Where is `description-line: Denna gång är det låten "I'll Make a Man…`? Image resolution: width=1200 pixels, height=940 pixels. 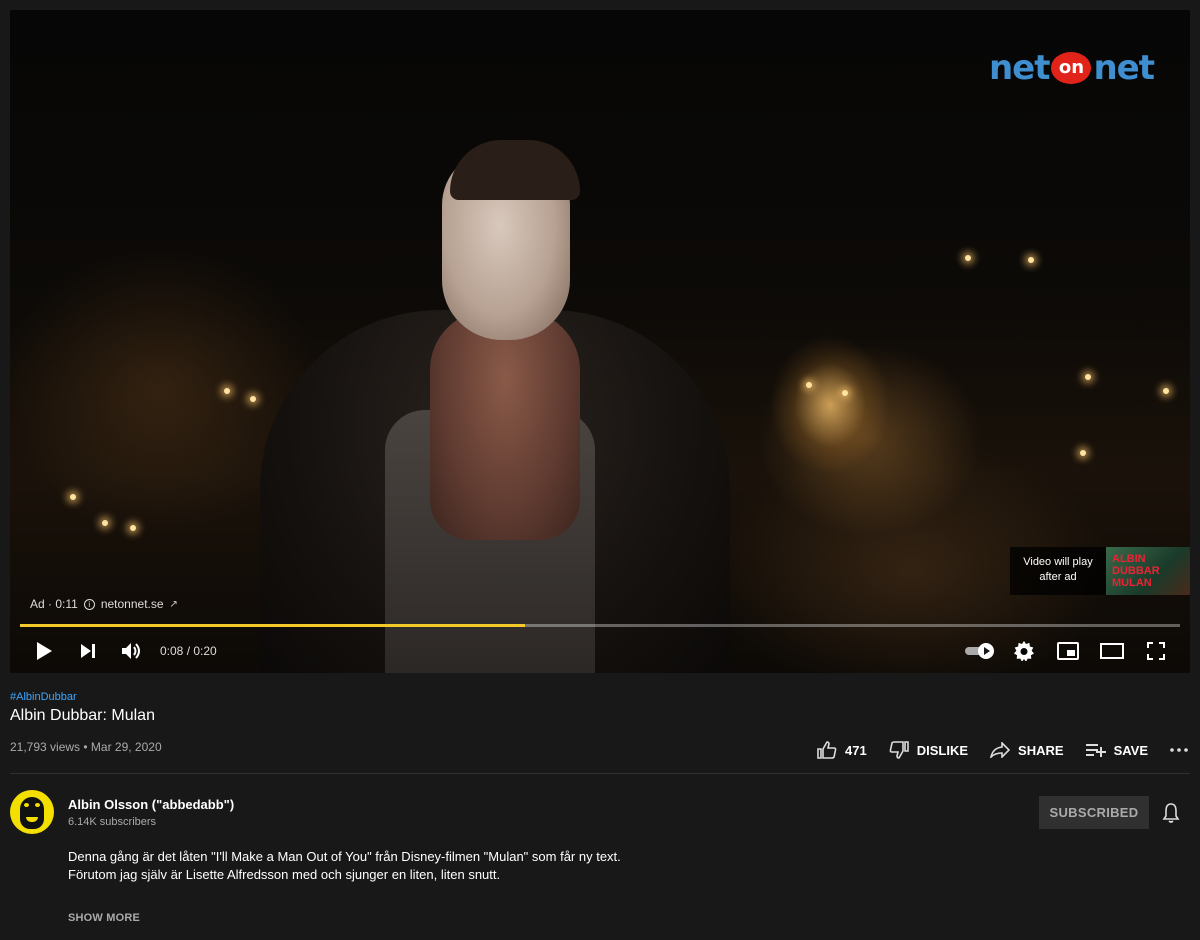 description-line: Denna gång är det låten "I'll Make a Man… is located at coordinates (344, 856).